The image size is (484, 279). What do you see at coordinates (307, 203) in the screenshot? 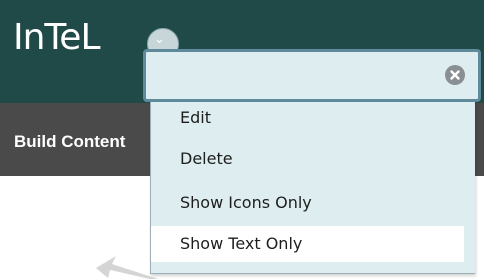
I see `menu-item-show-icons-only: Show Icons Only` at bounding box center [307, 203].